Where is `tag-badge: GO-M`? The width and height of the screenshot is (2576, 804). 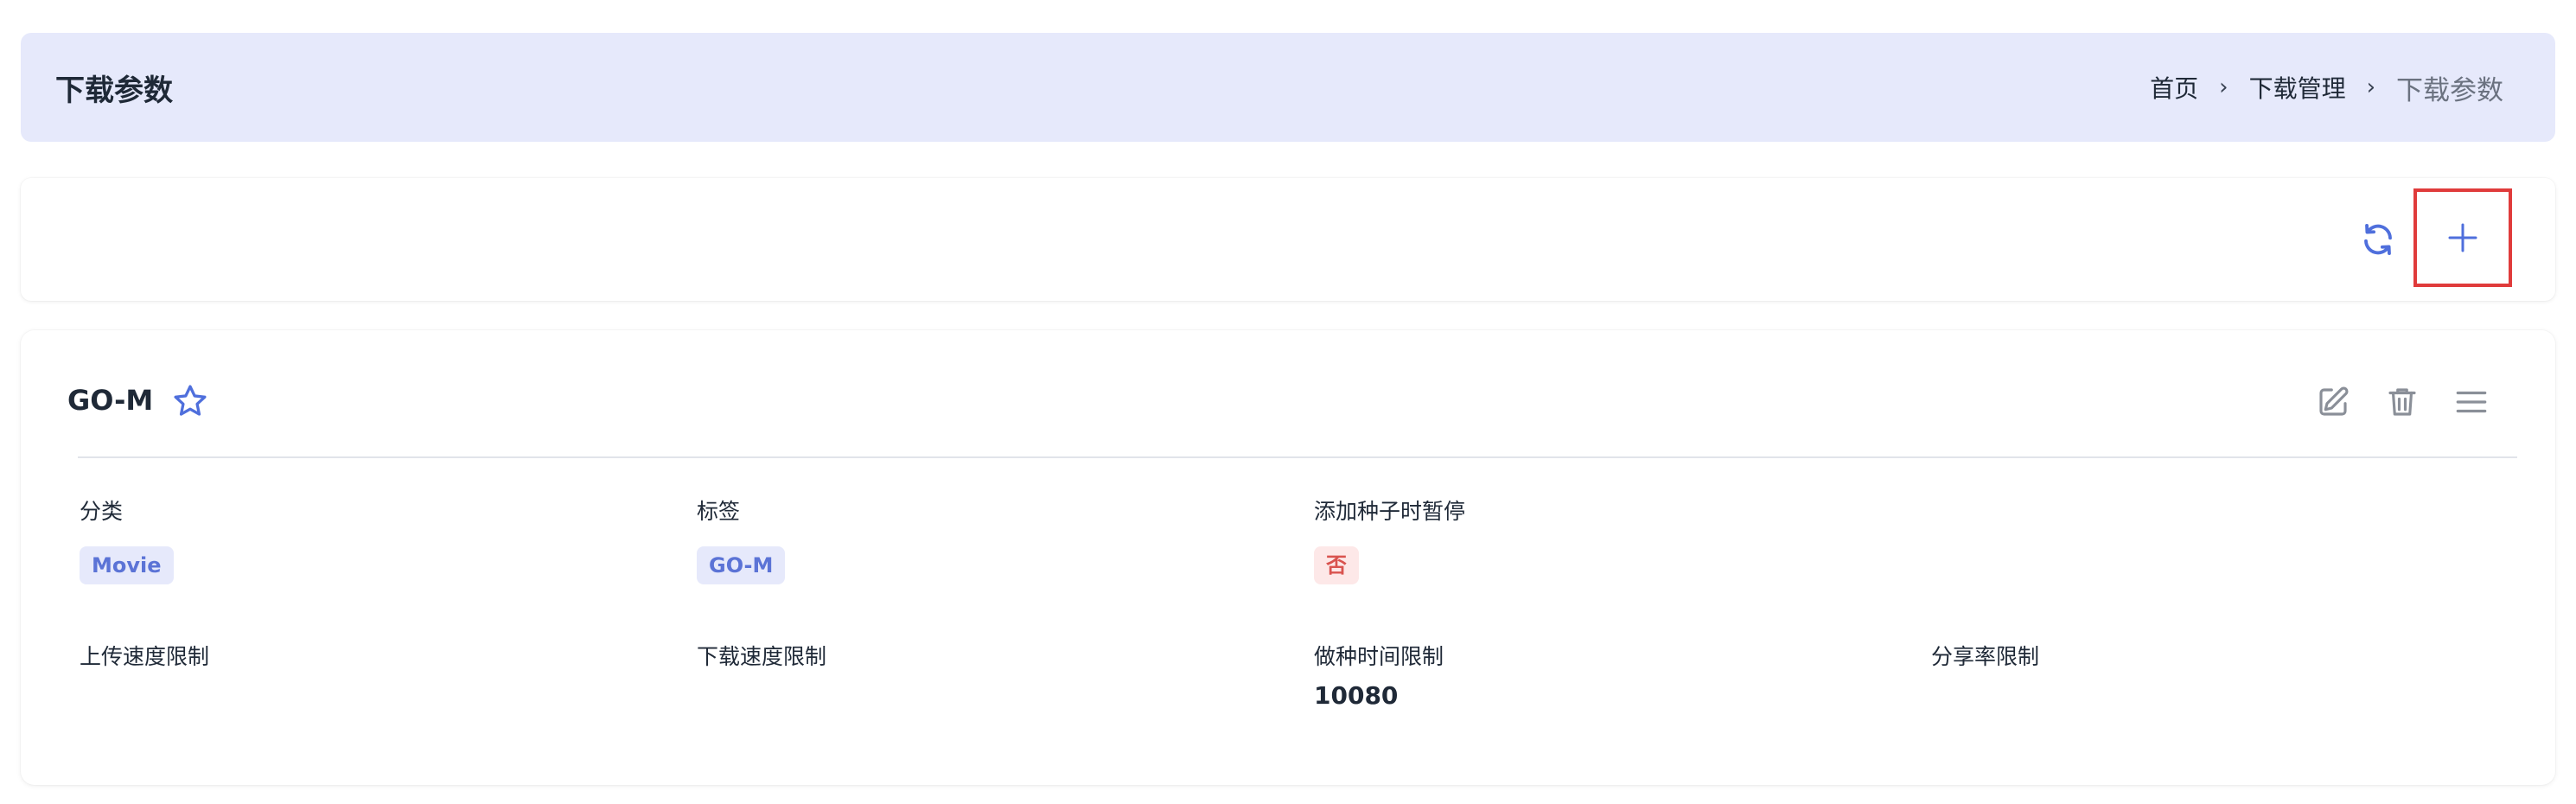
tag-badge: GO-M is located at coordinates (741, 565).